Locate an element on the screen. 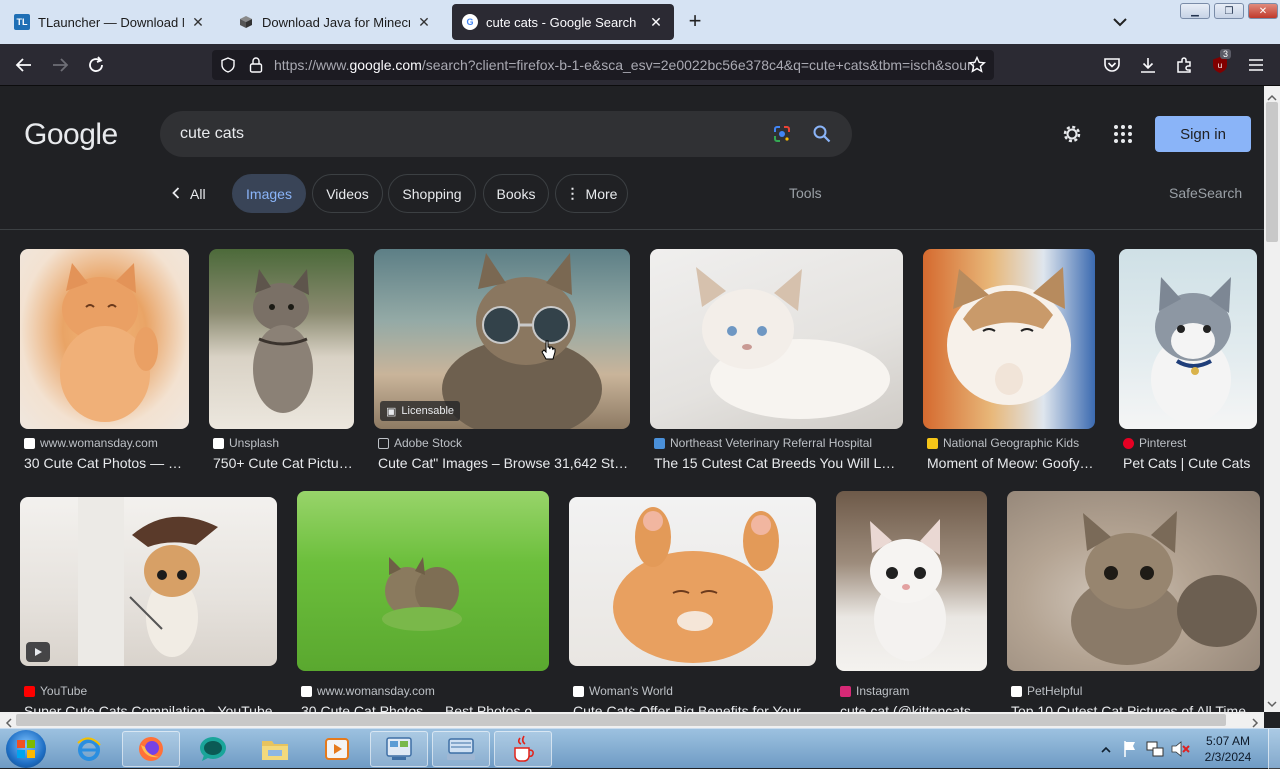 This screenshot has height=769, width=1280. chip-shopping: Shopping is located at coordinates (432, 193).